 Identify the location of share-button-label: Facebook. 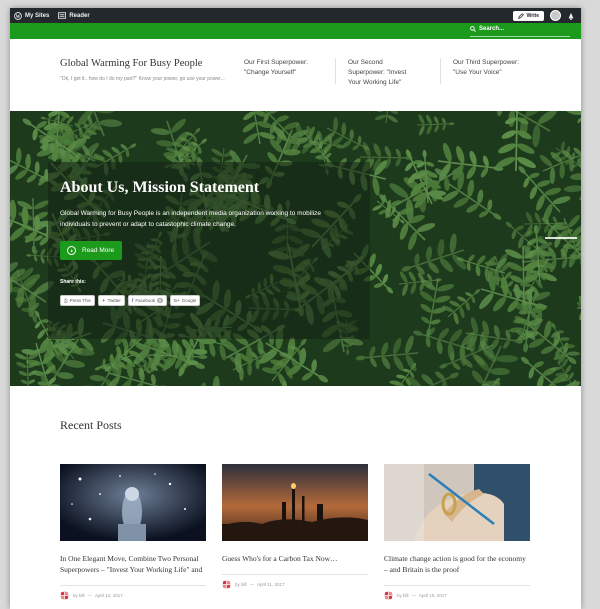
(145, 300).